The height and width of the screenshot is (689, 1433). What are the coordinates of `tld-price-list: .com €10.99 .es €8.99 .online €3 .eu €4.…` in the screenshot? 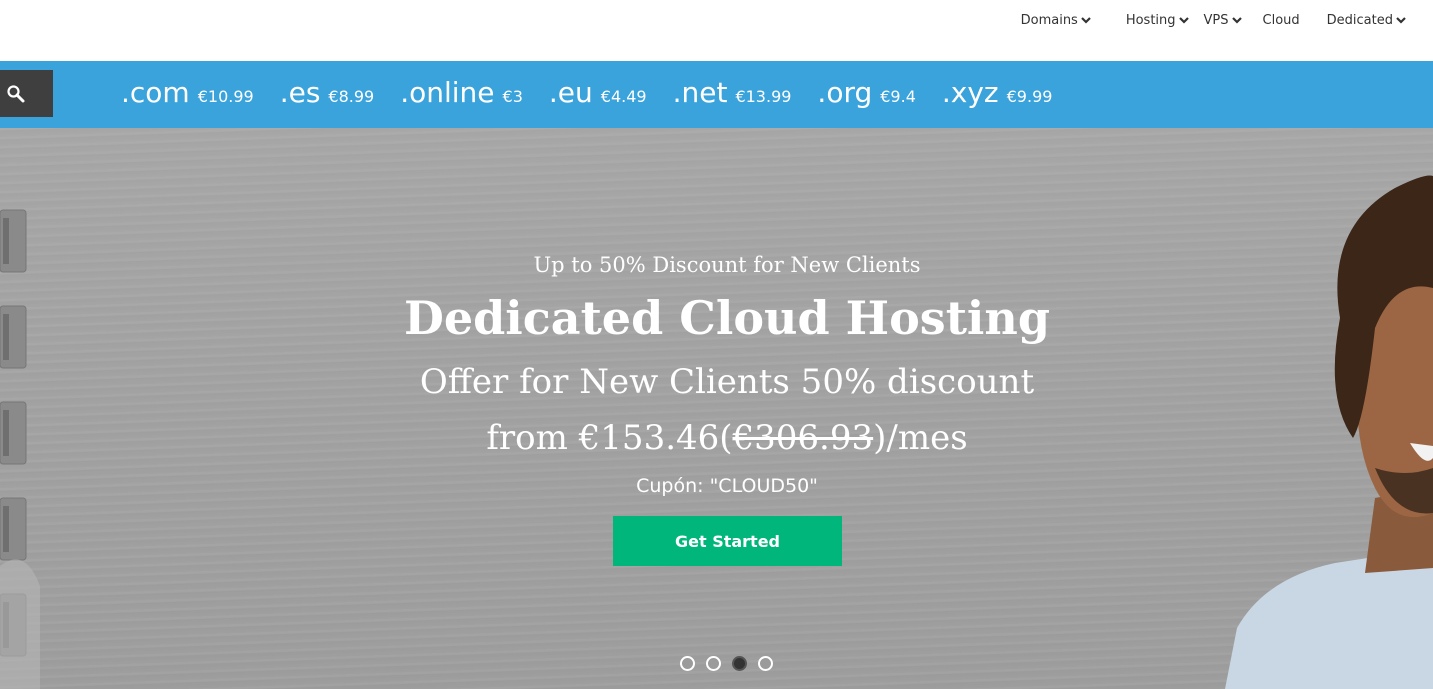 It's located at (586, 93).